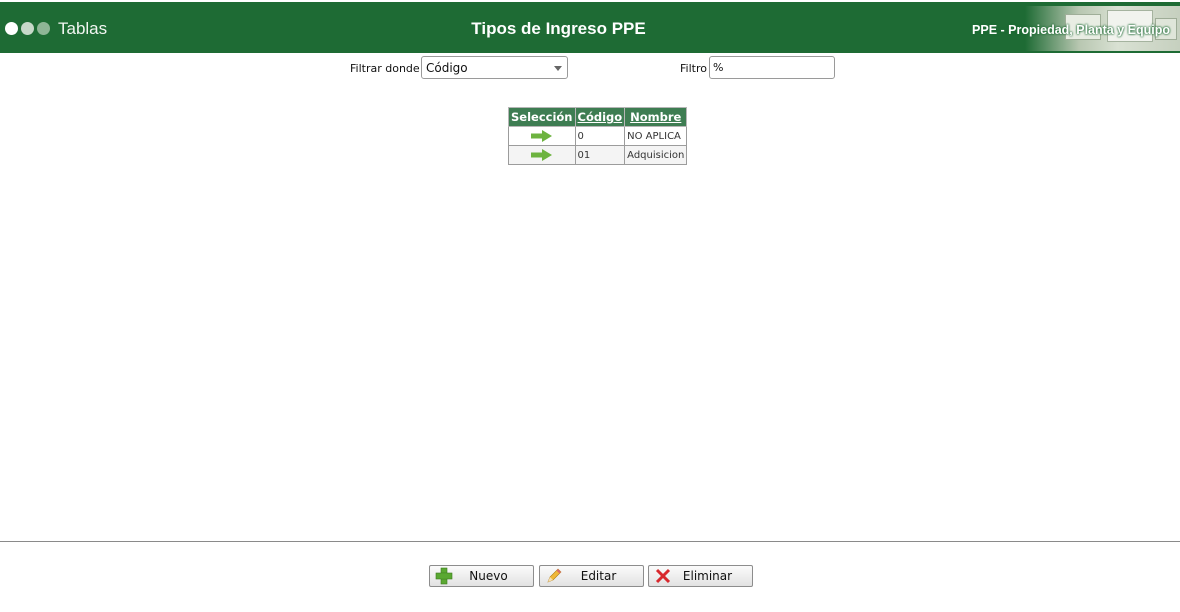  I want to click on footer-divider, so click(590, 541).